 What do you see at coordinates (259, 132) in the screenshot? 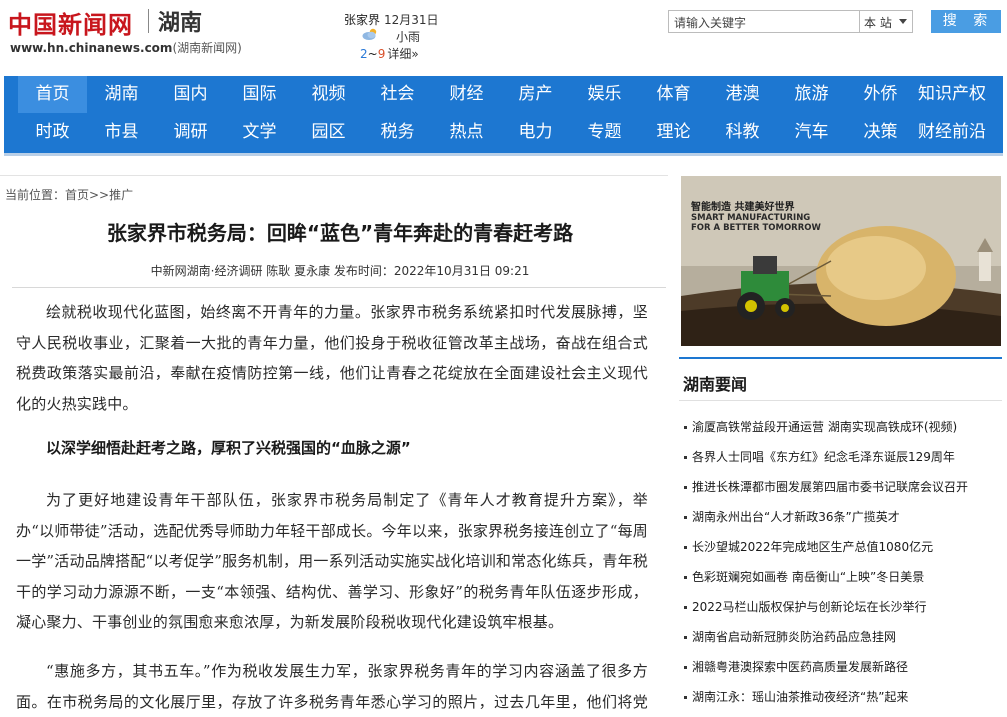
I see `nav-item: 文学` at bounding box center [259, 132].